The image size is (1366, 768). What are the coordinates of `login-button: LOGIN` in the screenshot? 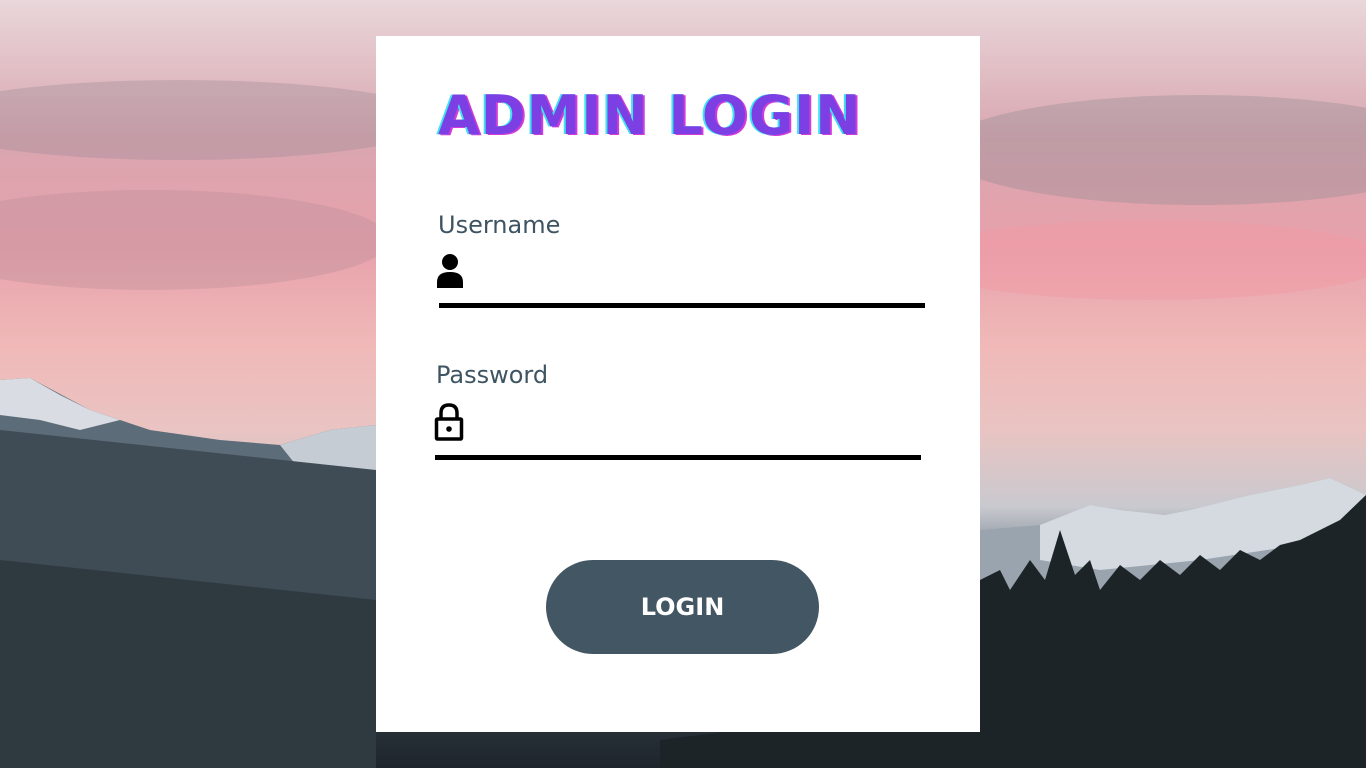 It's located at (682, 607).